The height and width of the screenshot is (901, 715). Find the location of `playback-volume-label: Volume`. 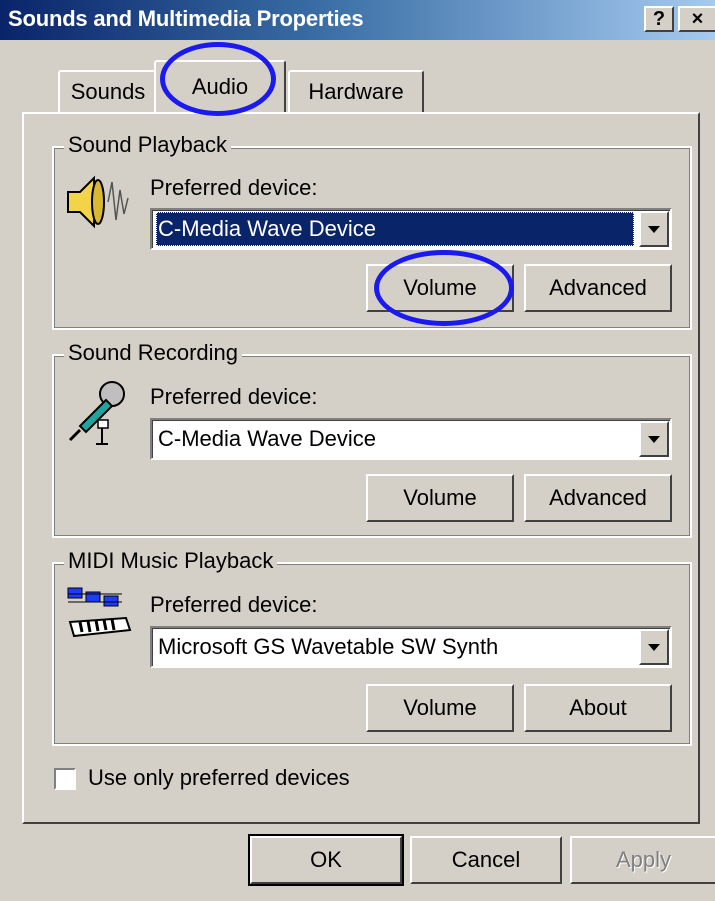

playback-volume-label: Volume is located at coordinates (440, 287).